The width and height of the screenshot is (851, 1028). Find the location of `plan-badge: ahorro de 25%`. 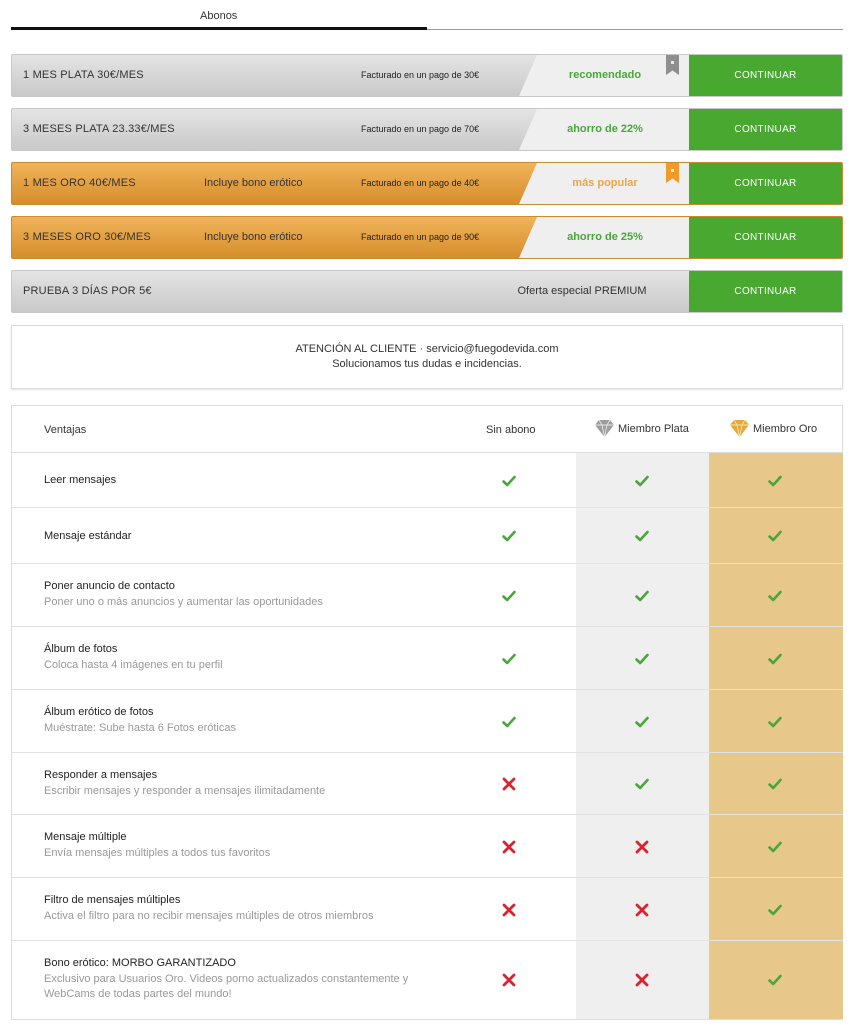

plan-badge: ahorro de 25% is located at coordinates (605, 237).